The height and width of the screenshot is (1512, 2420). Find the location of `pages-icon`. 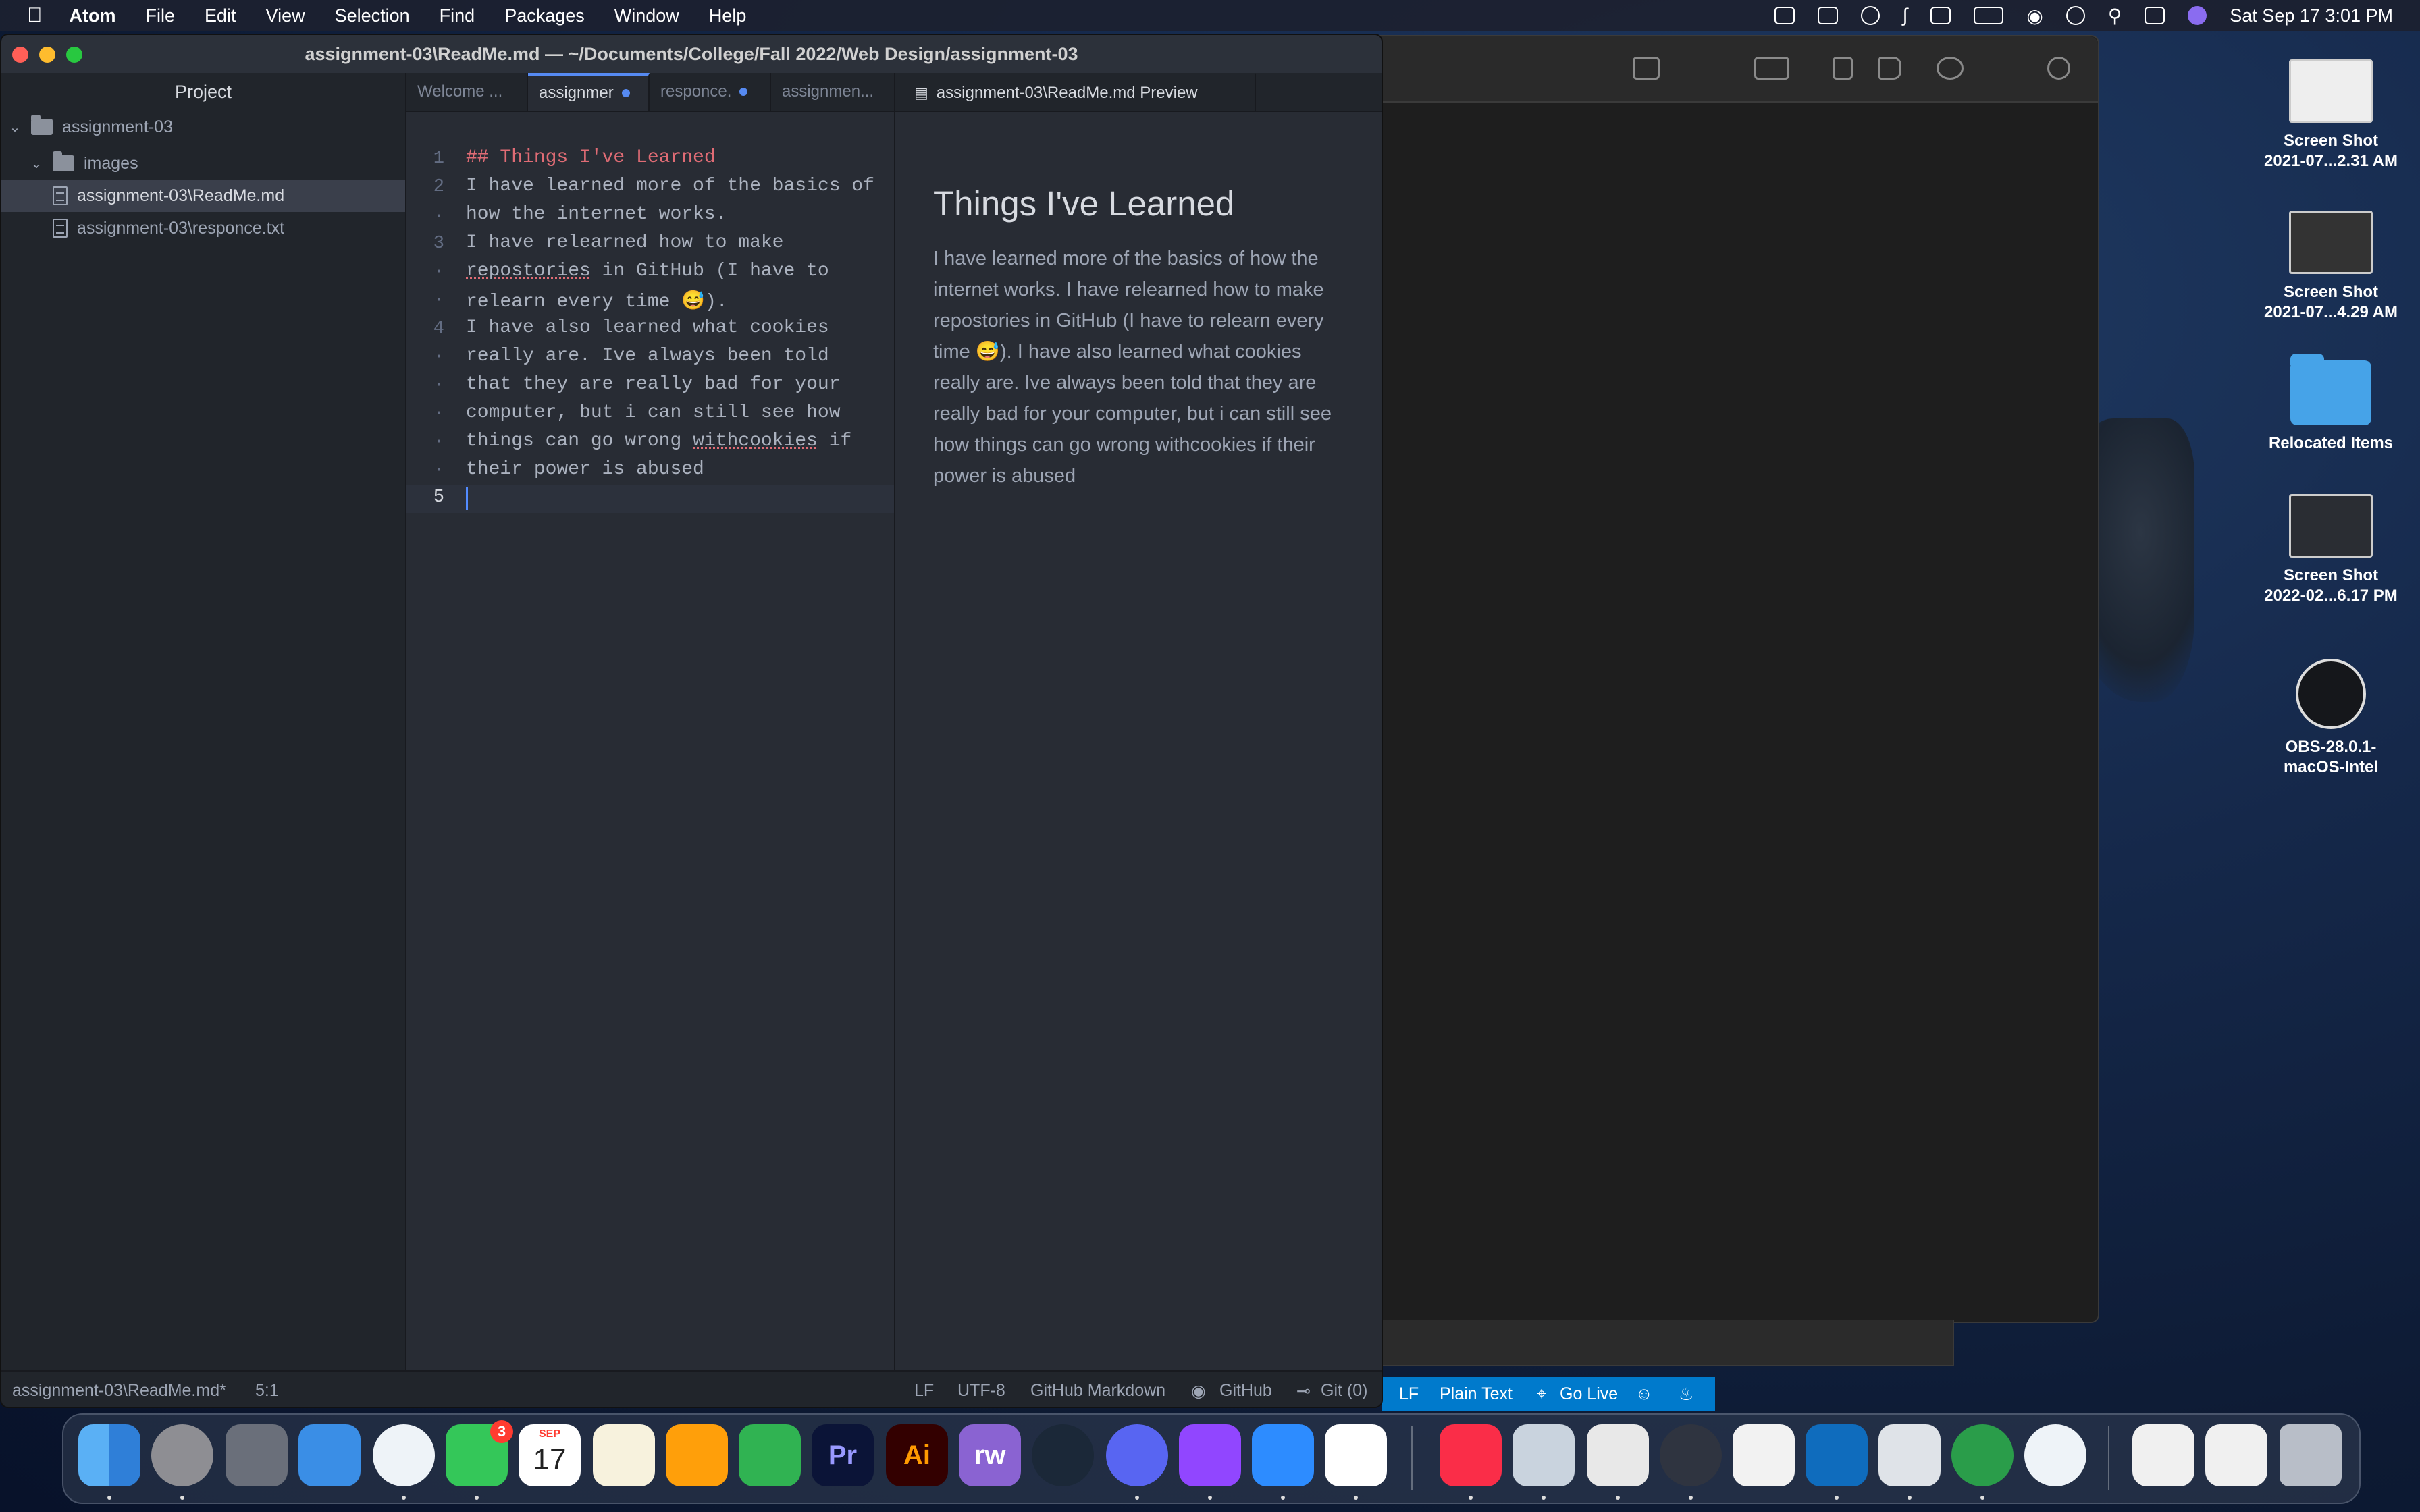

pages-icon is located at coordinates (697, 1455).